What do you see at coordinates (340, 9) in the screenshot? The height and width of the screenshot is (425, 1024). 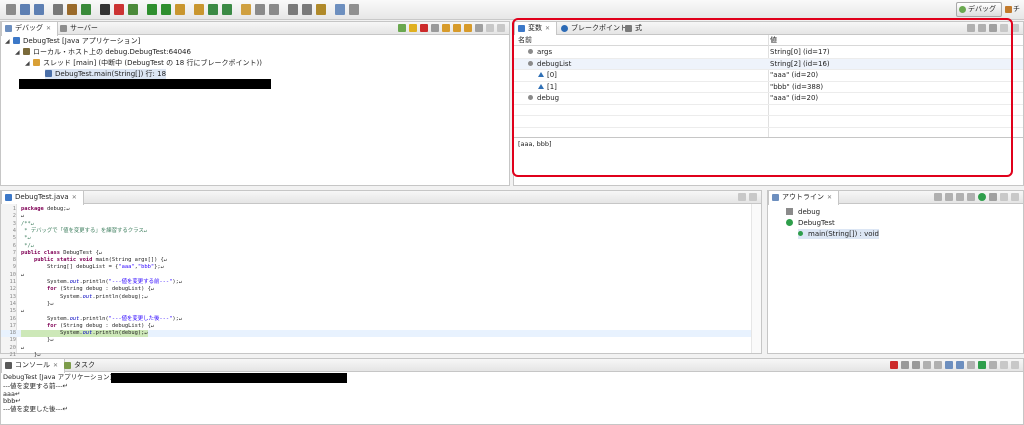 I see `toggle-mark-icon` at bounding box center [340, 9].